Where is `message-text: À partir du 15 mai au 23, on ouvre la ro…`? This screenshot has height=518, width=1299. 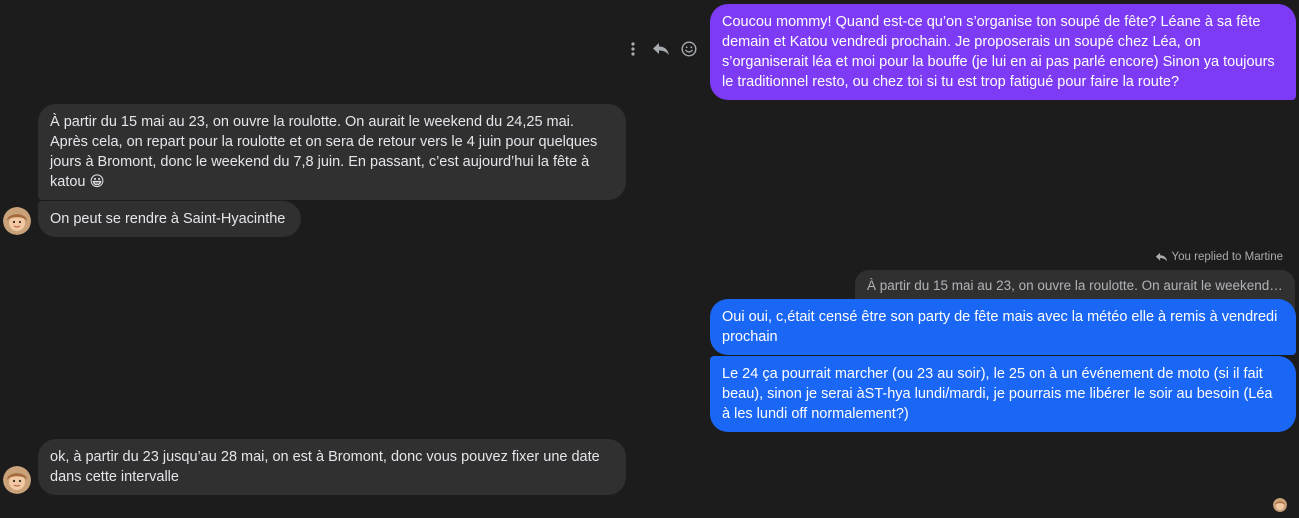
message-text: À partir du 15 mai au 23, on ouvre la ro… is located at coordinates (324, 152).